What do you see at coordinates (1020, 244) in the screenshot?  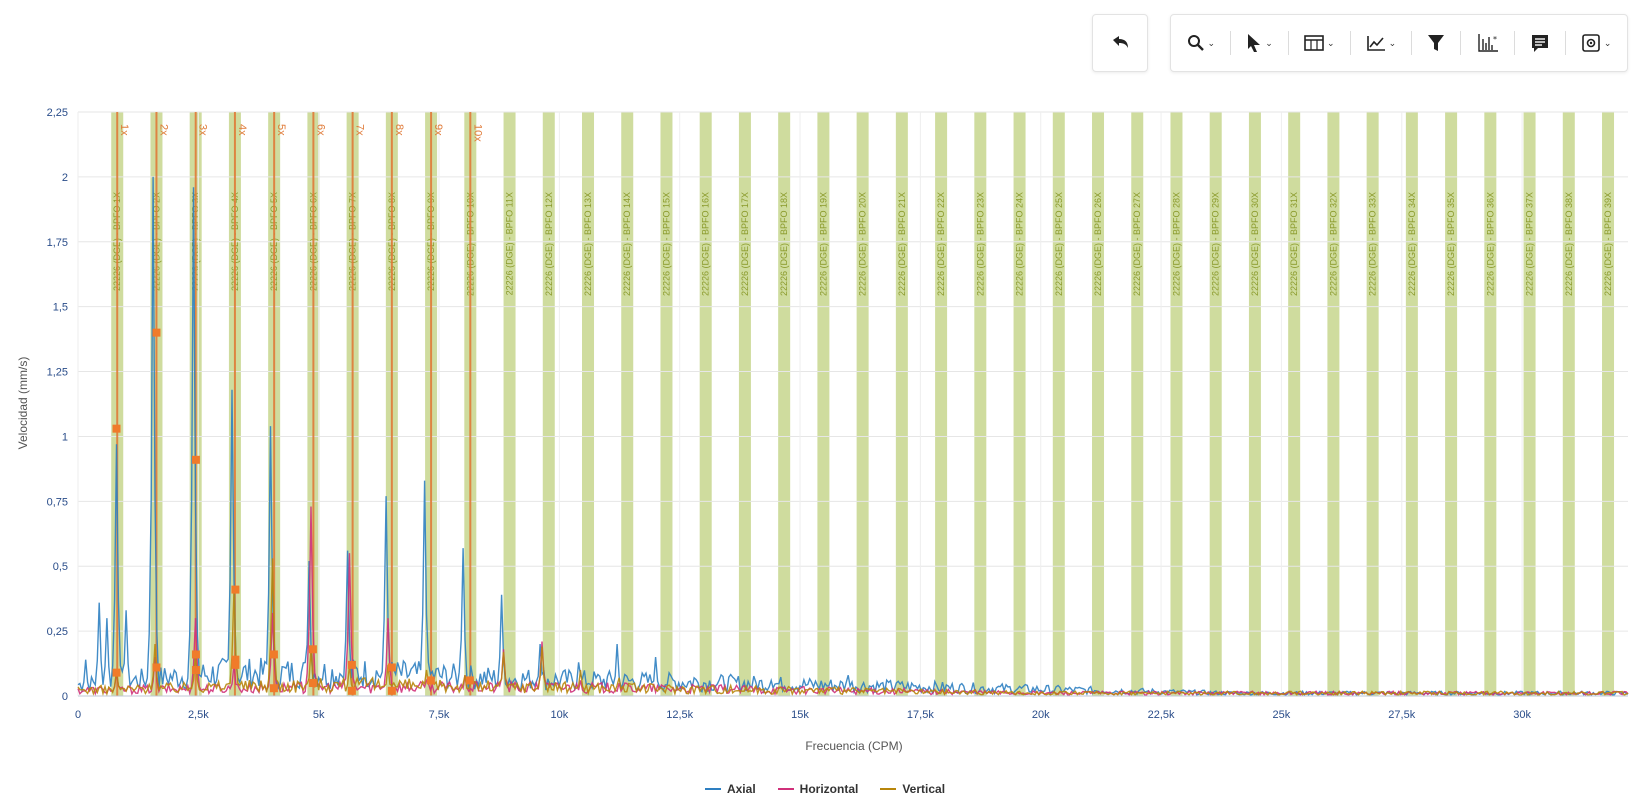 I see `bpfo-band-label: 22226 (DGE) - BPFO 24X` at bounding box center [1020, 244].